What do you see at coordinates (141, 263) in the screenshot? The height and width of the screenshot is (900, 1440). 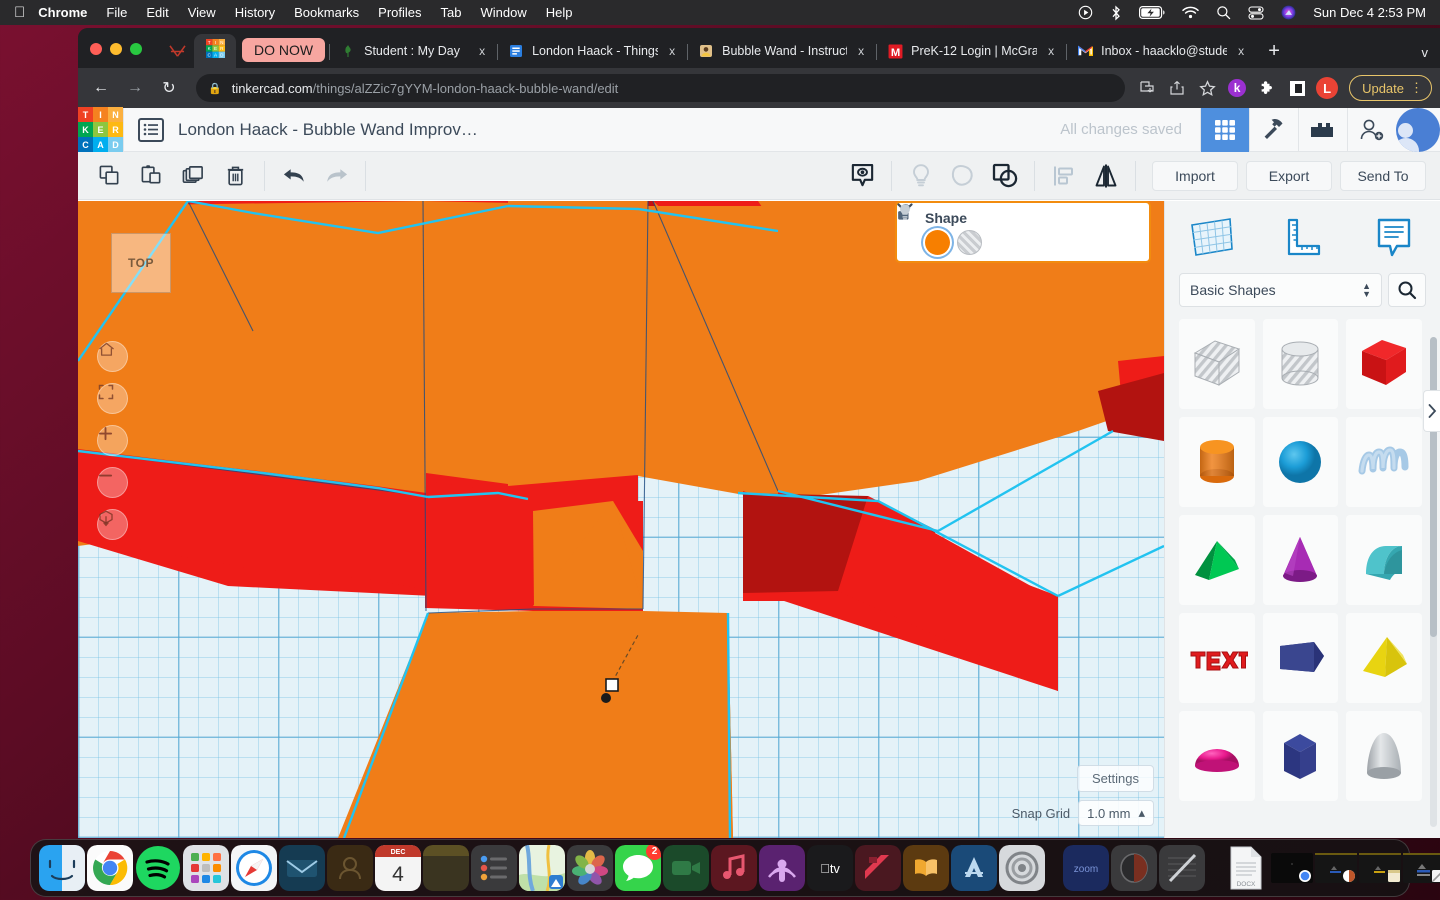 I see `view-cube: TOP` at bounding box center [141, 263].